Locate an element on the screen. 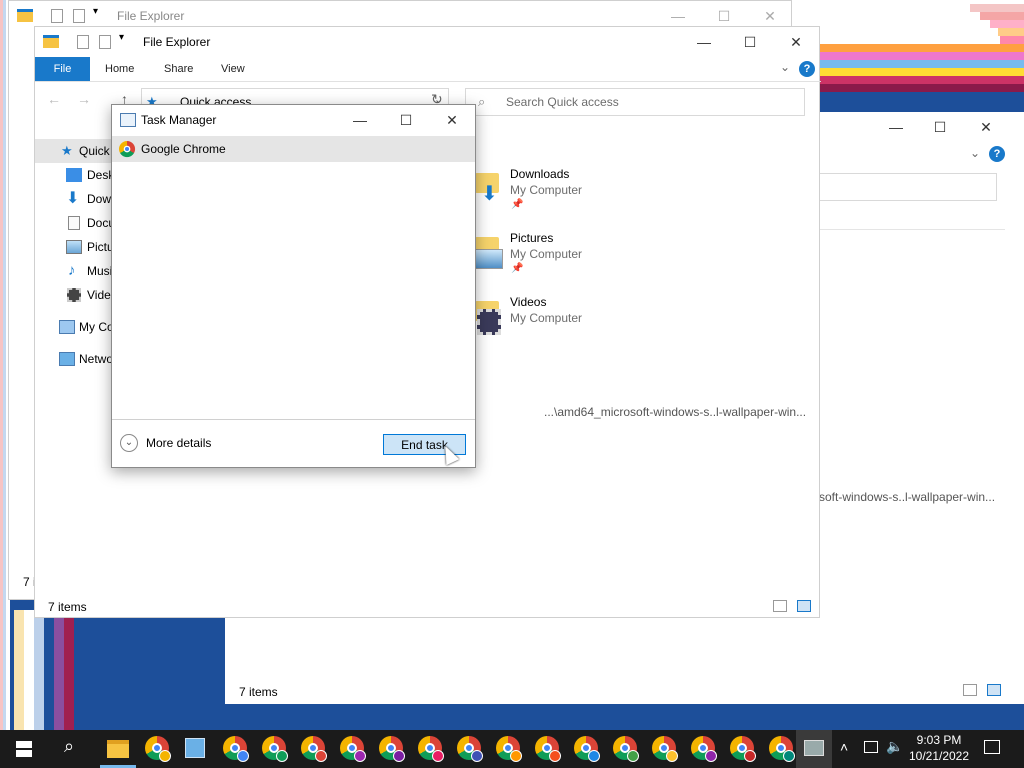  video-icon is located at coordinates (489, 322).